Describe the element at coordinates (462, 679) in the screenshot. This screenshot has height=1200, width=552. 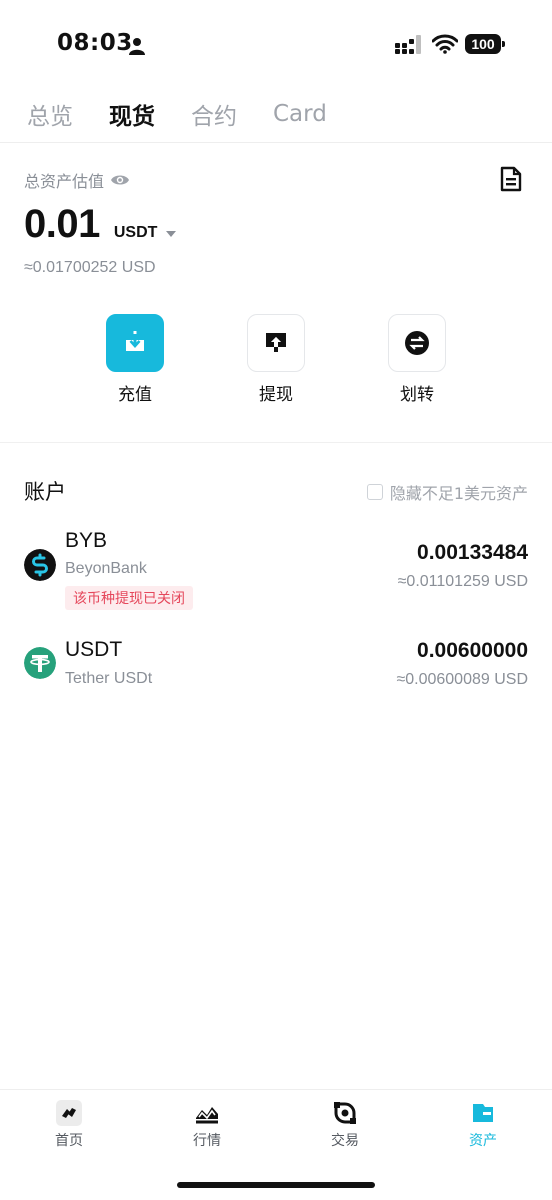
I see `usdt-usd-value: ≈0.00600089 USD` at that location.